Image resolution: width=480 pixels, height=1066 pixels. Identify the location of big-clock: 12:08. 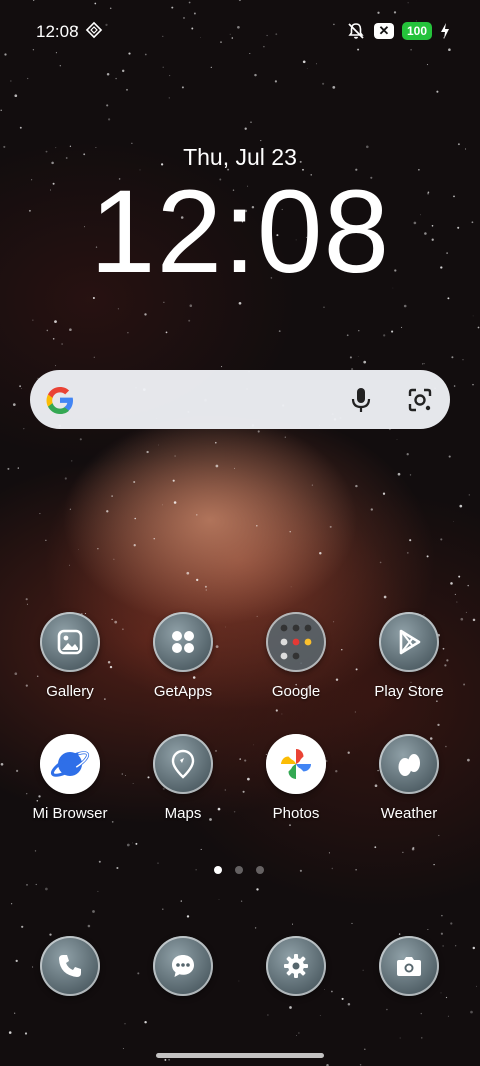
(240, 232).